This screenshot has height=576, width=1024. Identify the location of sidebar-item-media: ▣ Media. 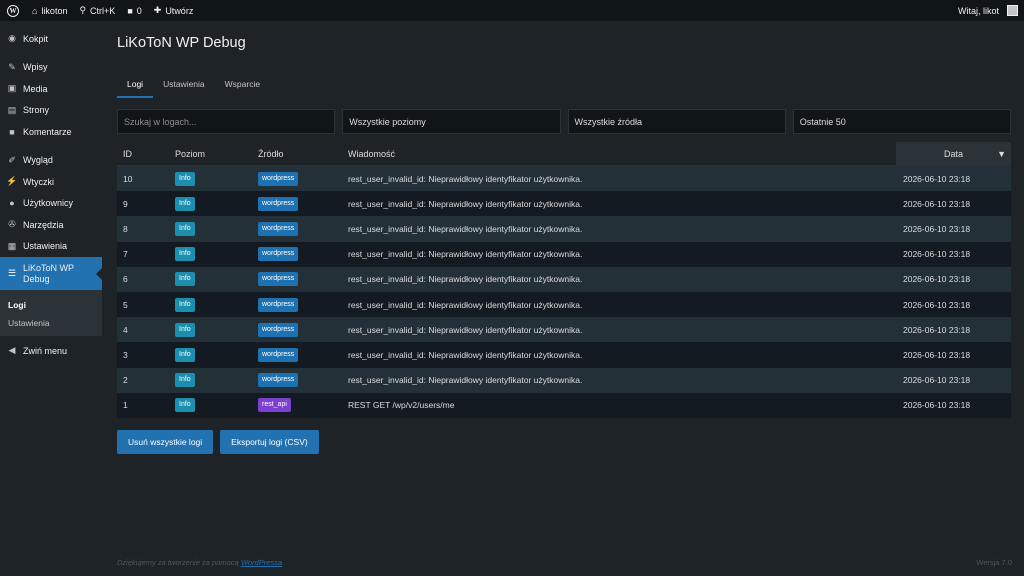
(51, 89).